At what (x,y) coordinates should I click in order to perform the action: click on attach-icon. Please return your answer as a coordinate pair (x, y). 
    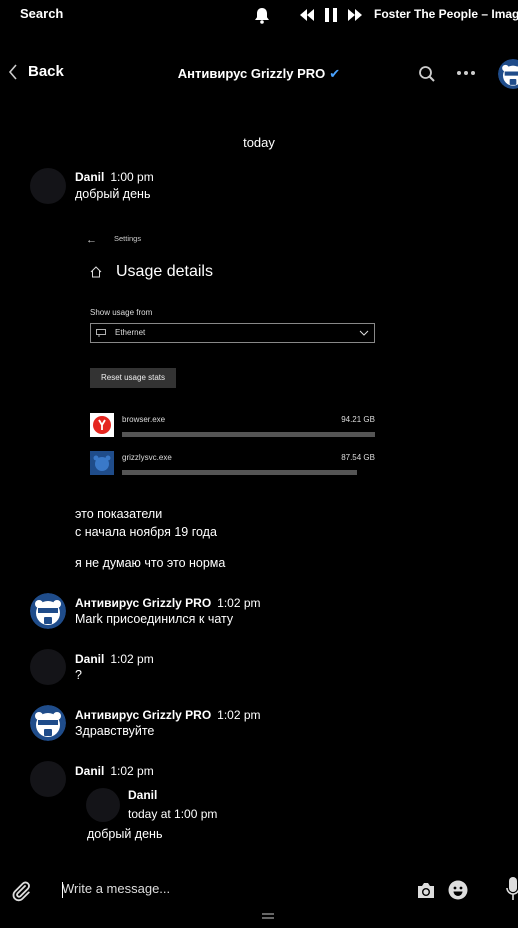
    Looking at the image, I should click on (21, 891).